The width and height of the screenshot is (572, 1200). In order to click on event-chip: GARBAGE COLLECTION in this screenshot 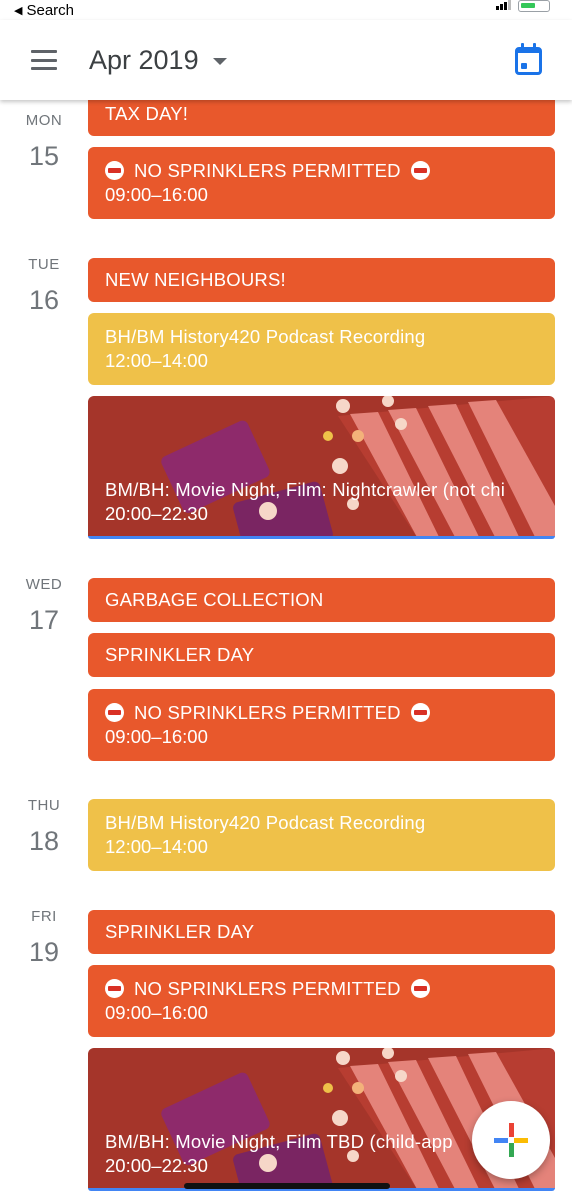, I will do `click(321, 600)`.